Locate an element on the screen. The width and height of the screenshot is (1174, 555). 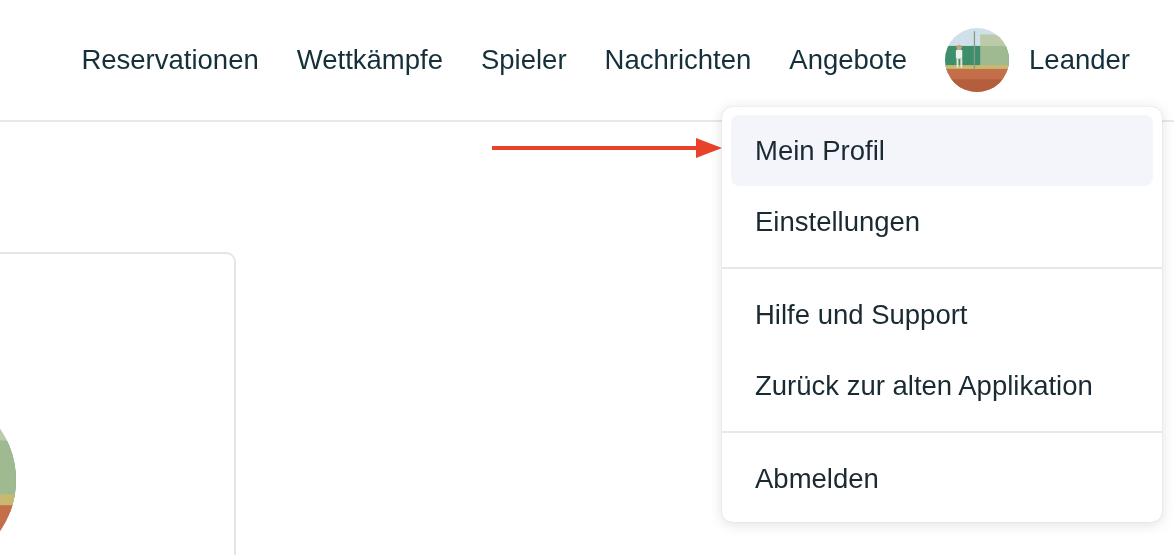
nav-link: Nachrichten is located at coordinates (678, 60).